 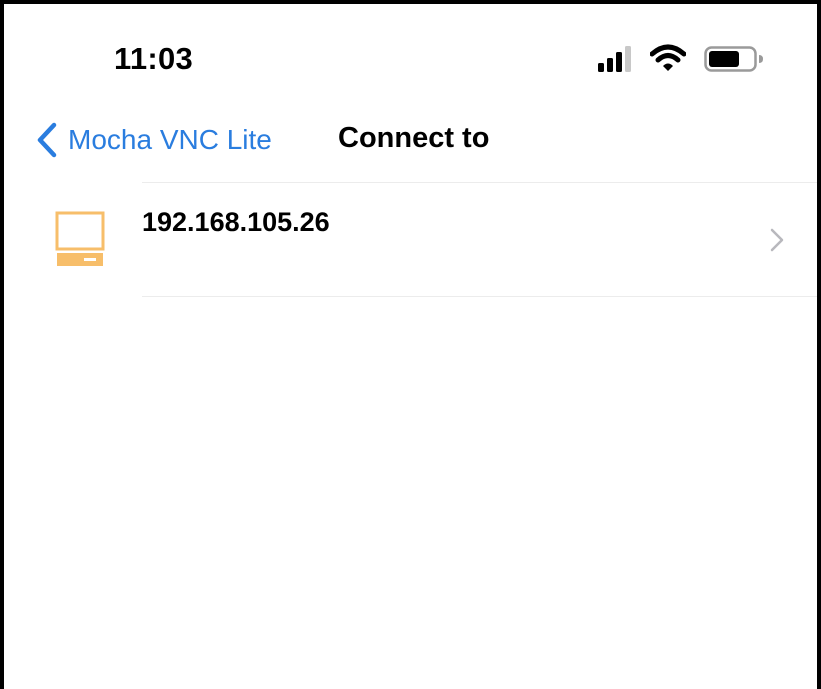 What do you see at coordinates (479, 296) in the screenshot?
I see `list-separator-bottom` at bounding box center [479, 296].